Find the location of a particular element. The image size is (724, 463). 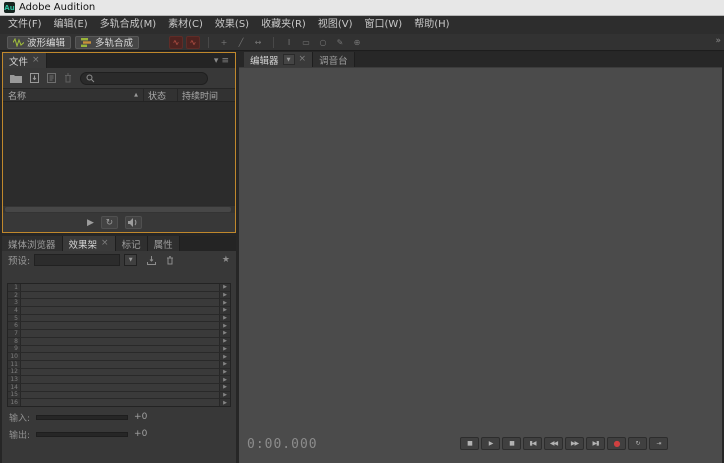

menu-item: 收藏夹(R) is located at coordinates (283, 25).